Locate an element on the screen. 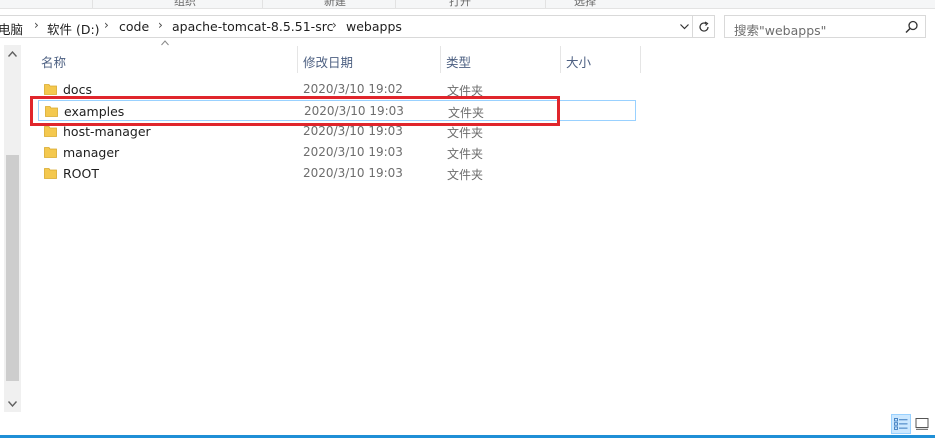 This screenshot has width=935, height=438. column-header-name: 名称 is located at coordinates (166, 59).